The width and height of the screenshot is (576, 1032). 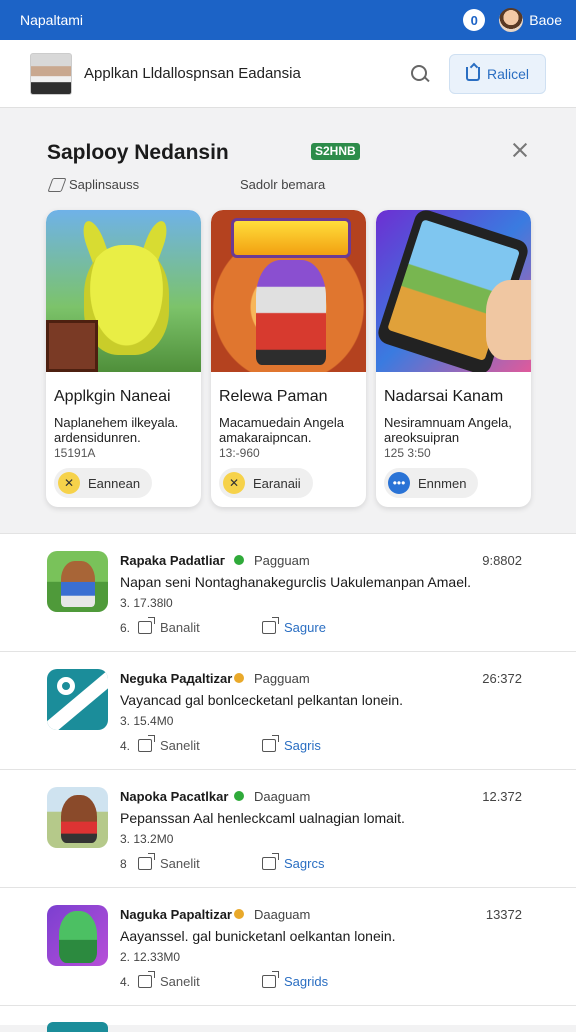 What do you see at coordinates (147, 839) in the screenshot?
I see `feed-item-stats: 3. 13.2M0` at bounding box center [147, 839].